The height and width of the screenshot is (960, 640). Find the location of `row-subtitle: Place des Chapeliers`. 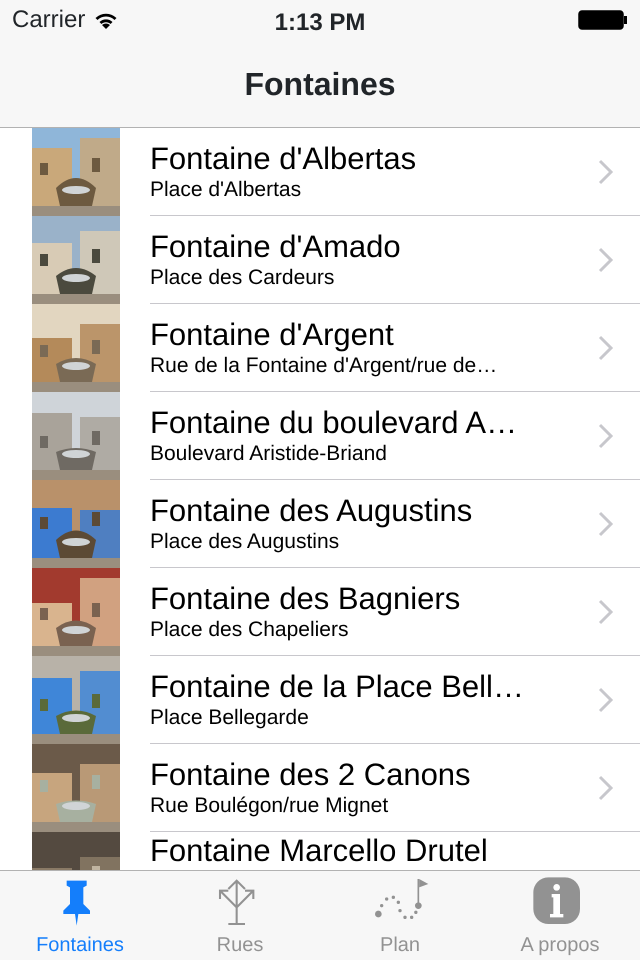

row-subtitle: Place des Chapeliers is located at coordinates (250, 629).